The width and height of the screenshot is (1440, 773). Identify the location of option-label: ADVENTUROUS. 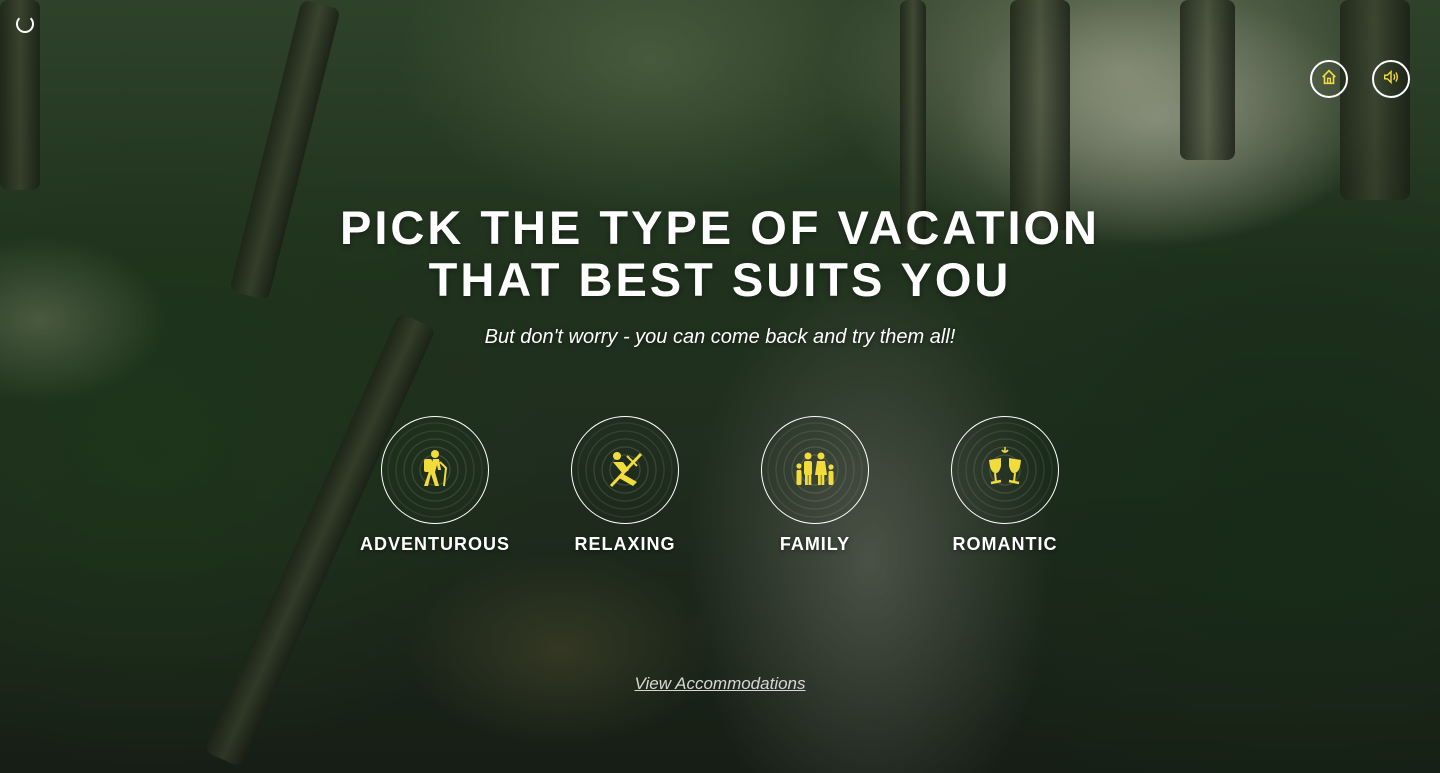
(434, 544).